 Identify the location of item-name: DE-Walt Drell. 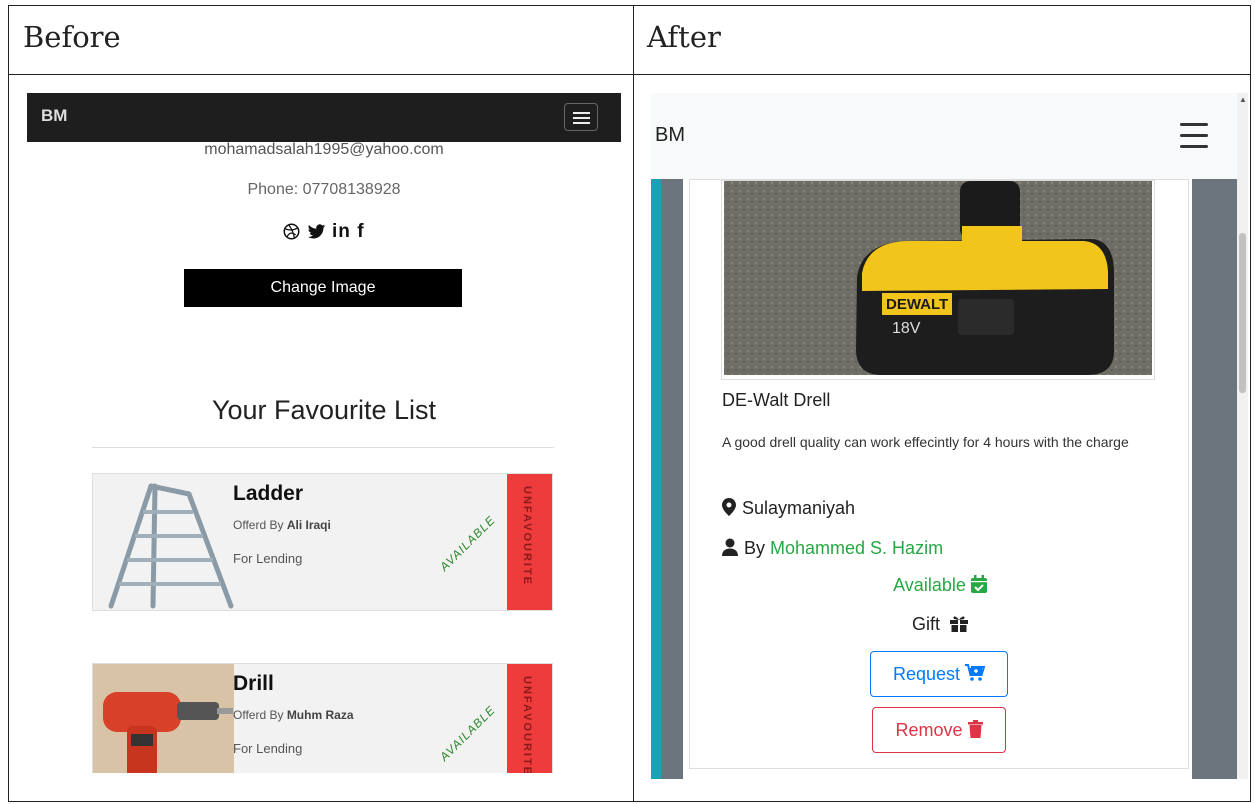
(776, 400).